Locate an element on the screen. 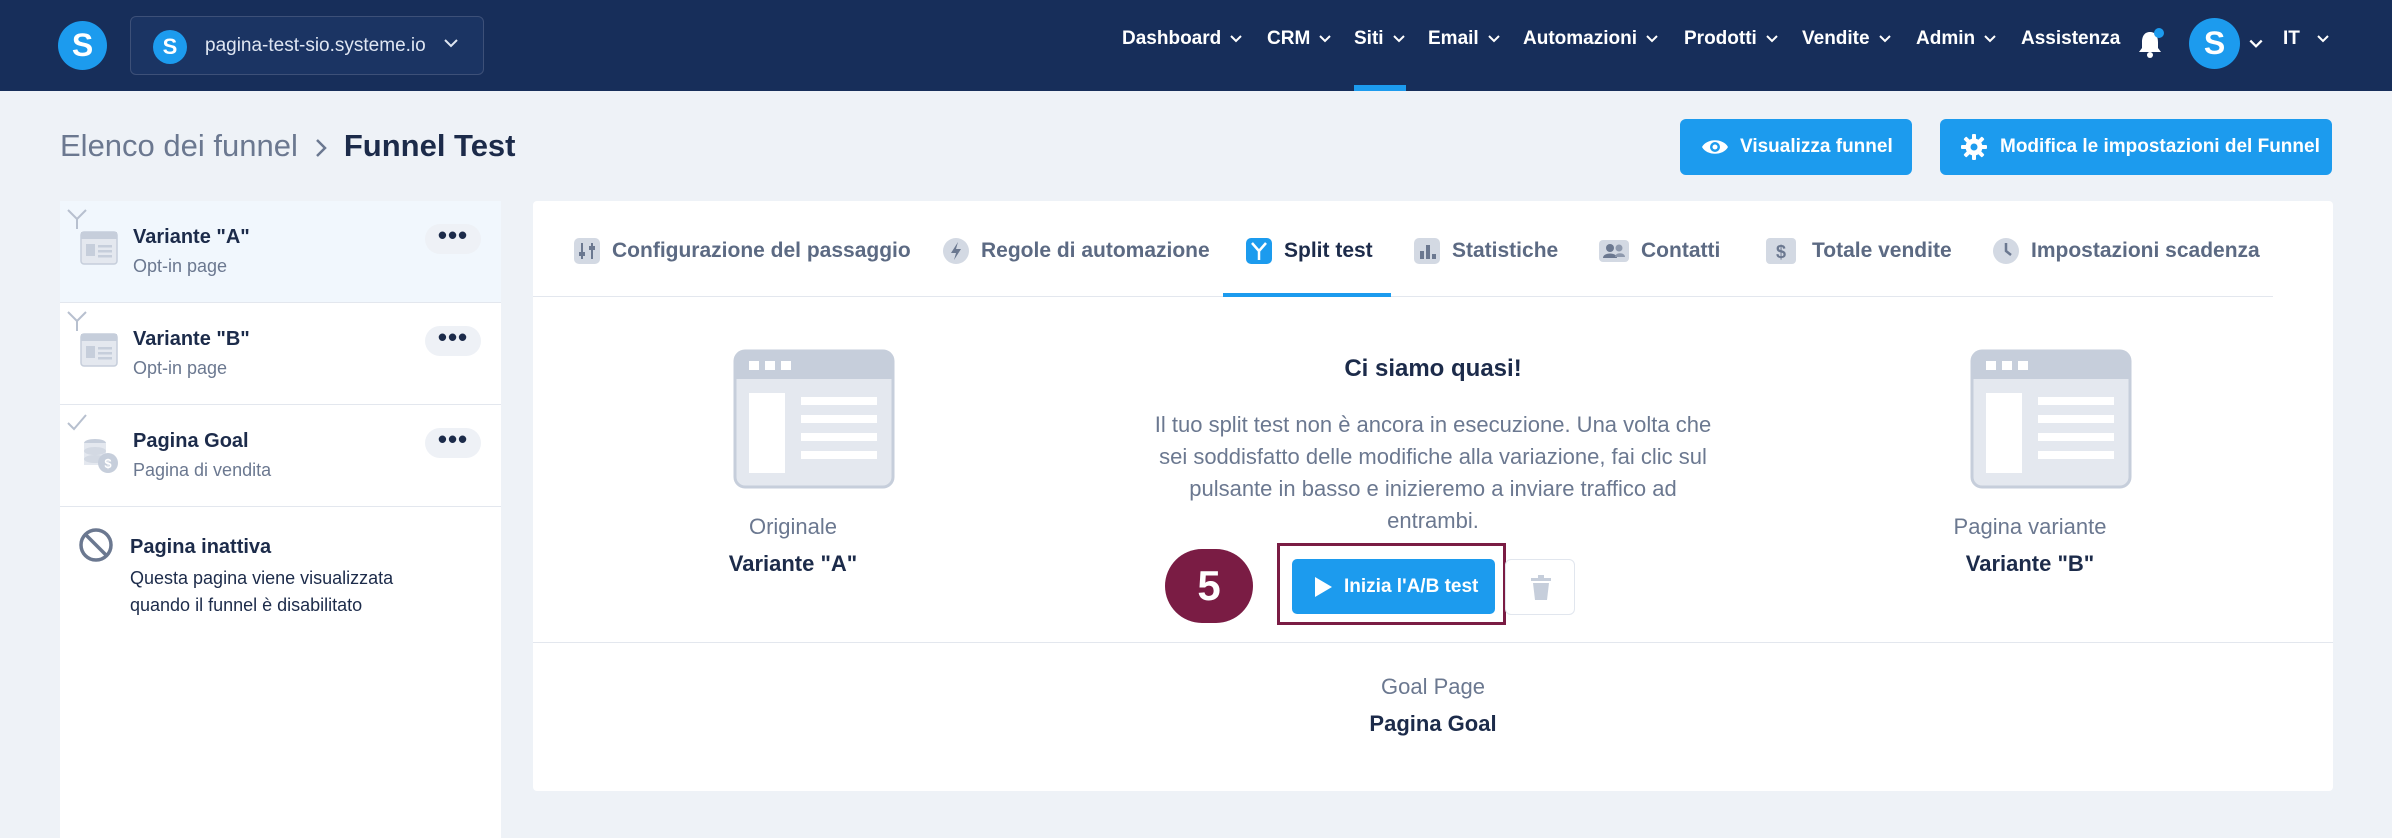  step-title: Pagina Goal is located at coordinates (191, 441).